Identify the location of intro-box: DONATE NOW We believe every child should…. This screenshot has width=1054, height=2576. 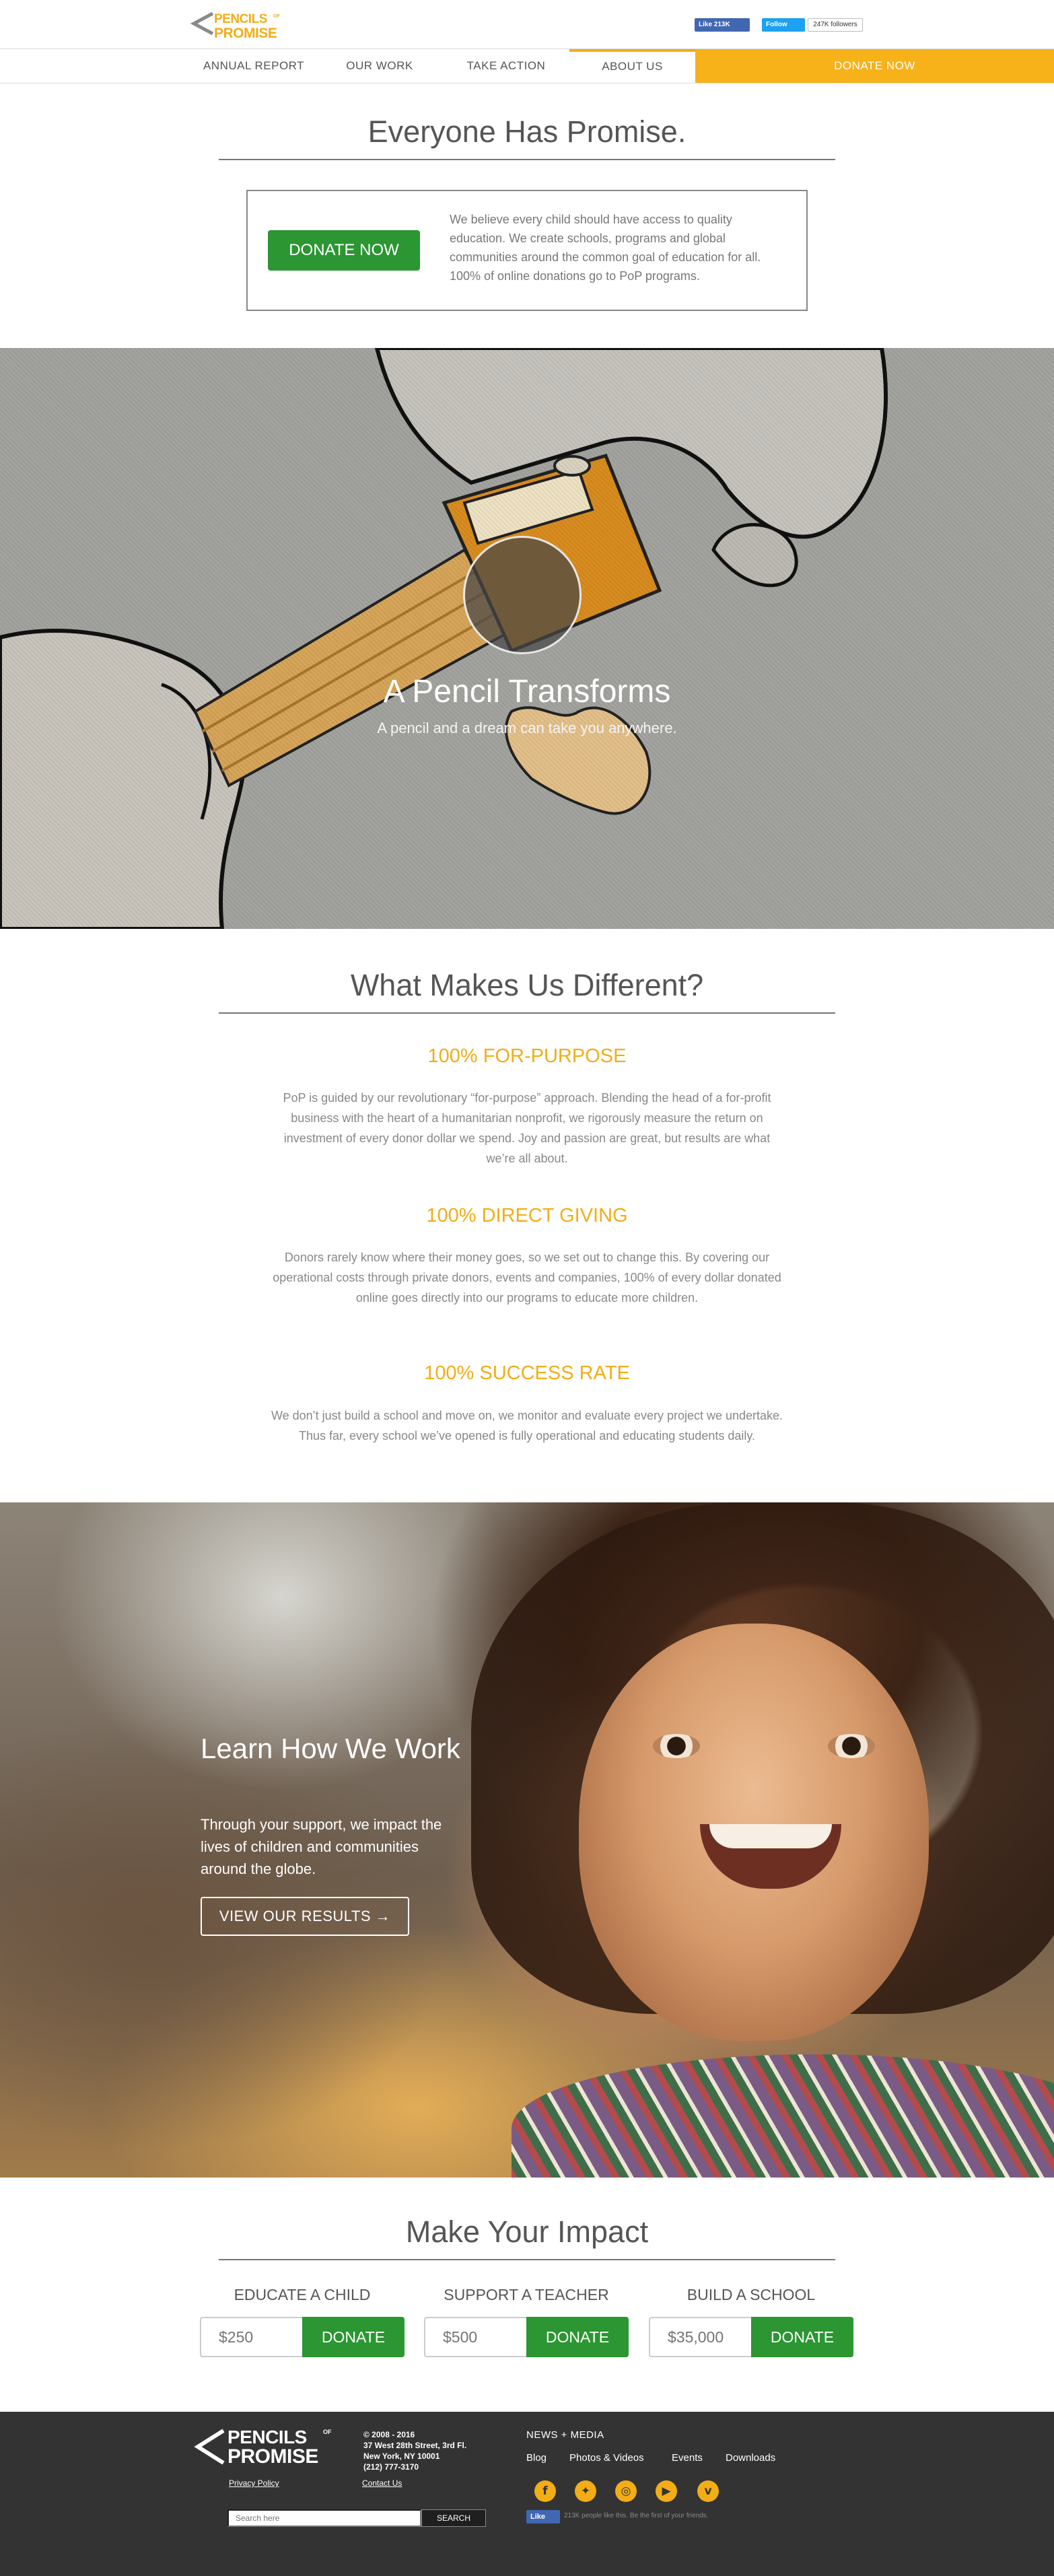
(527, 250).